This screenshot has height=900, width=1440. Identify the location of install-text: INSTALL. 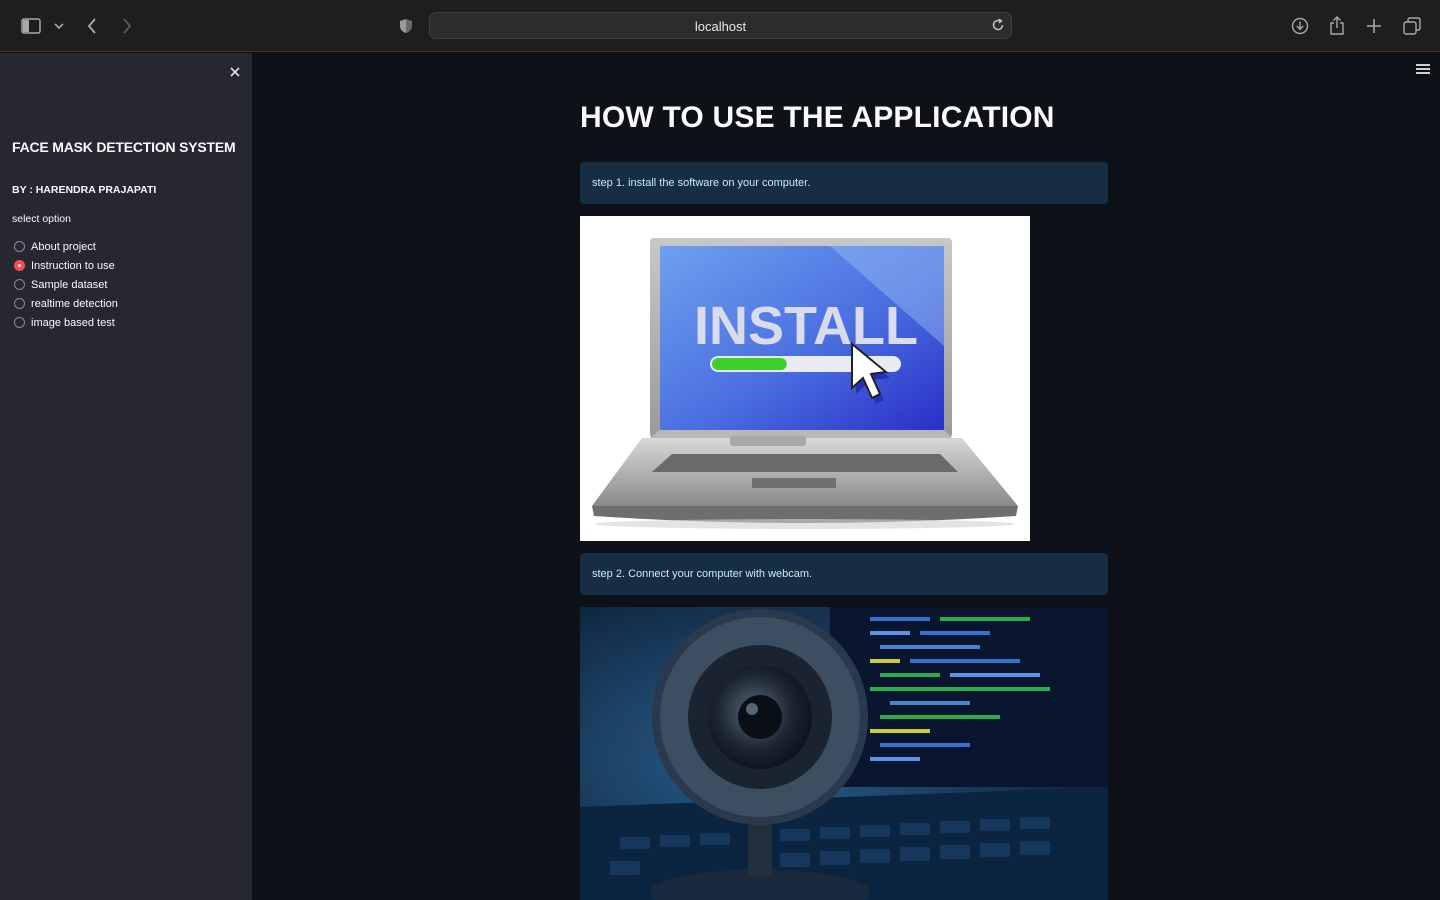
(806, 326).